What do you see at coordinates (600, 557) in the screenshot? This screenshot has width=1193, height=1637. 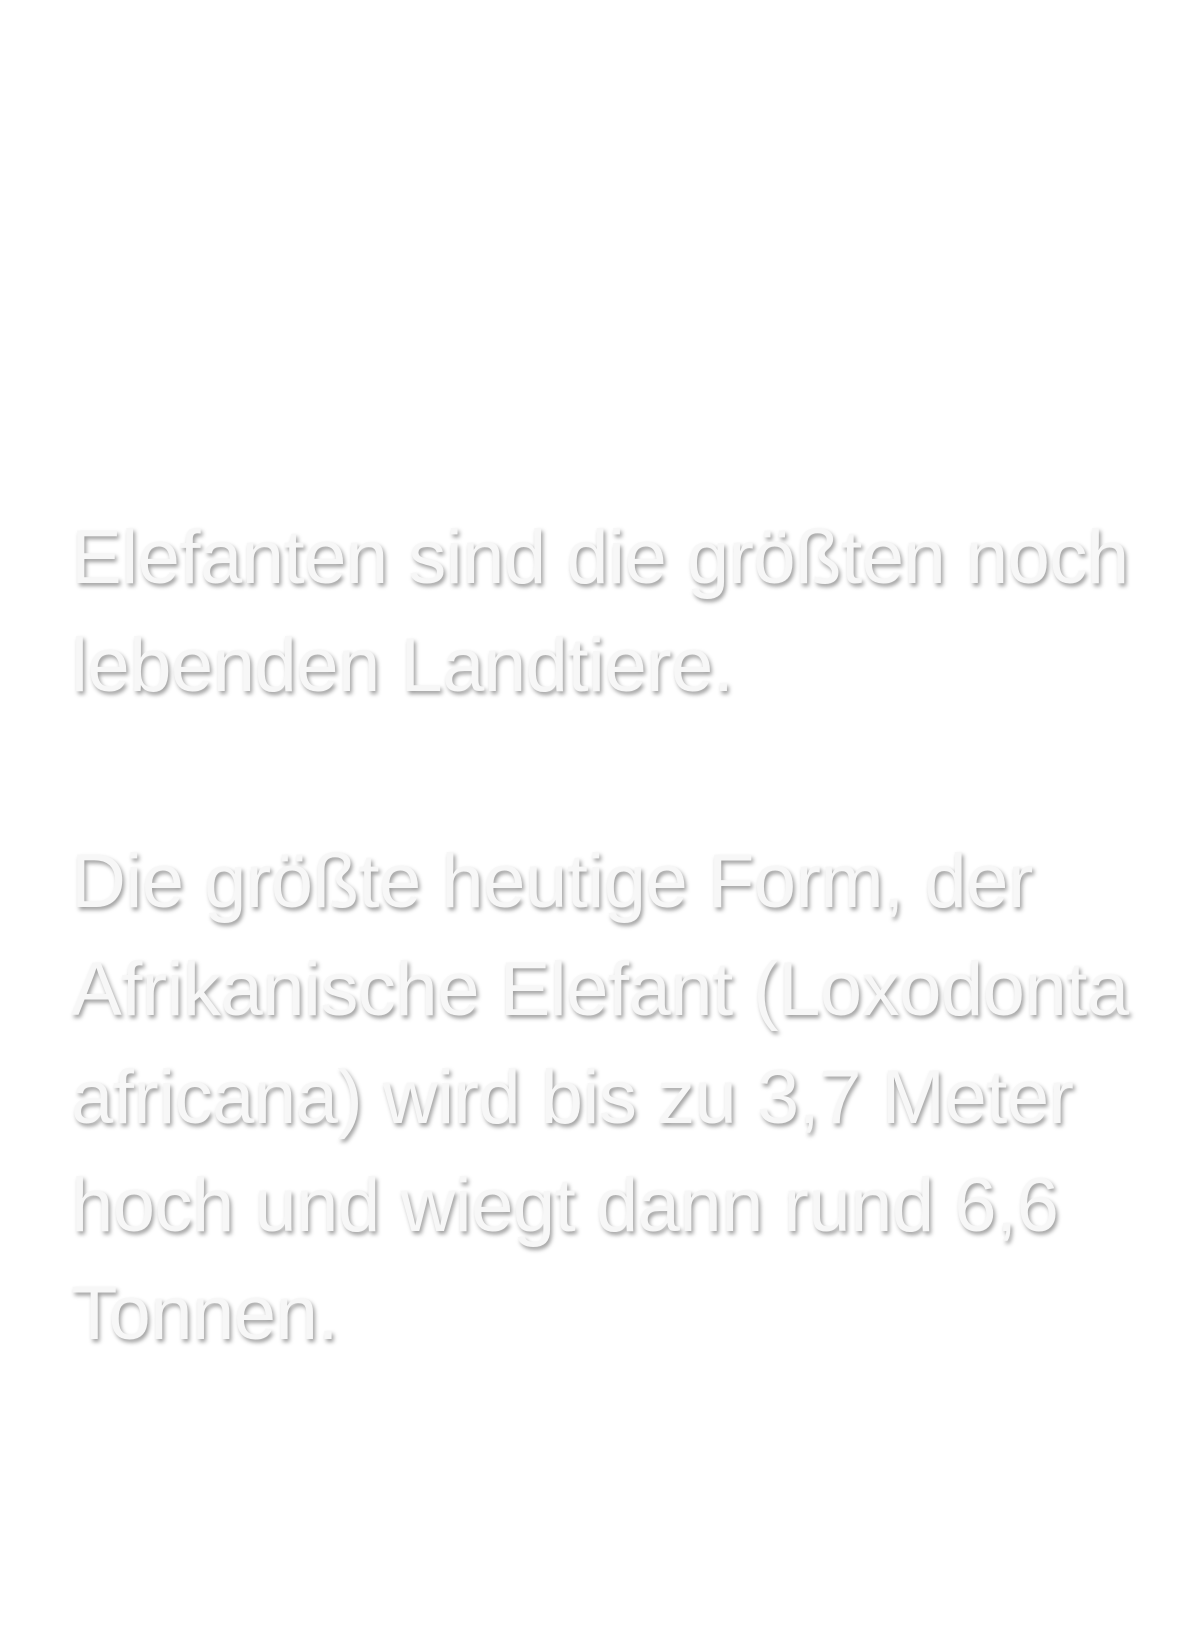 I see `text-line: Elefanten sind die größten noch` at bounding box center [600, 557].